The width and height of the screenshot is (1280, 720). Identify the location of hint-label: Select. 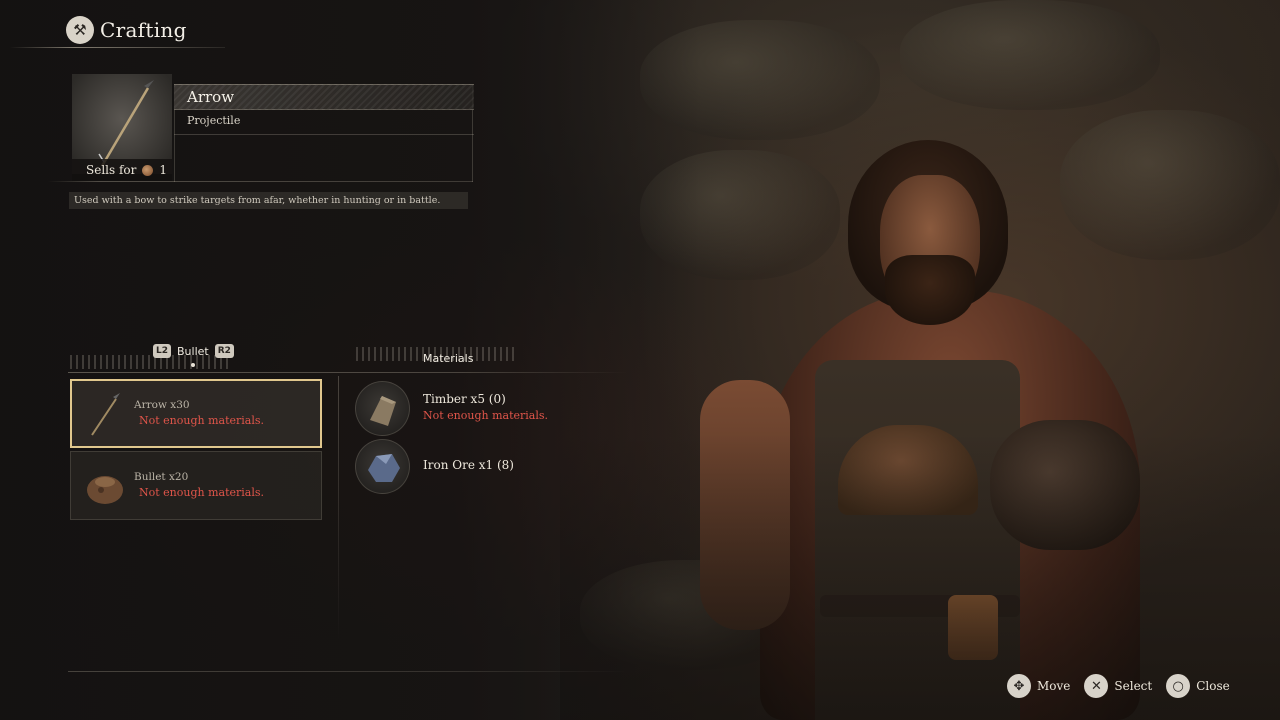
(1133, 686).